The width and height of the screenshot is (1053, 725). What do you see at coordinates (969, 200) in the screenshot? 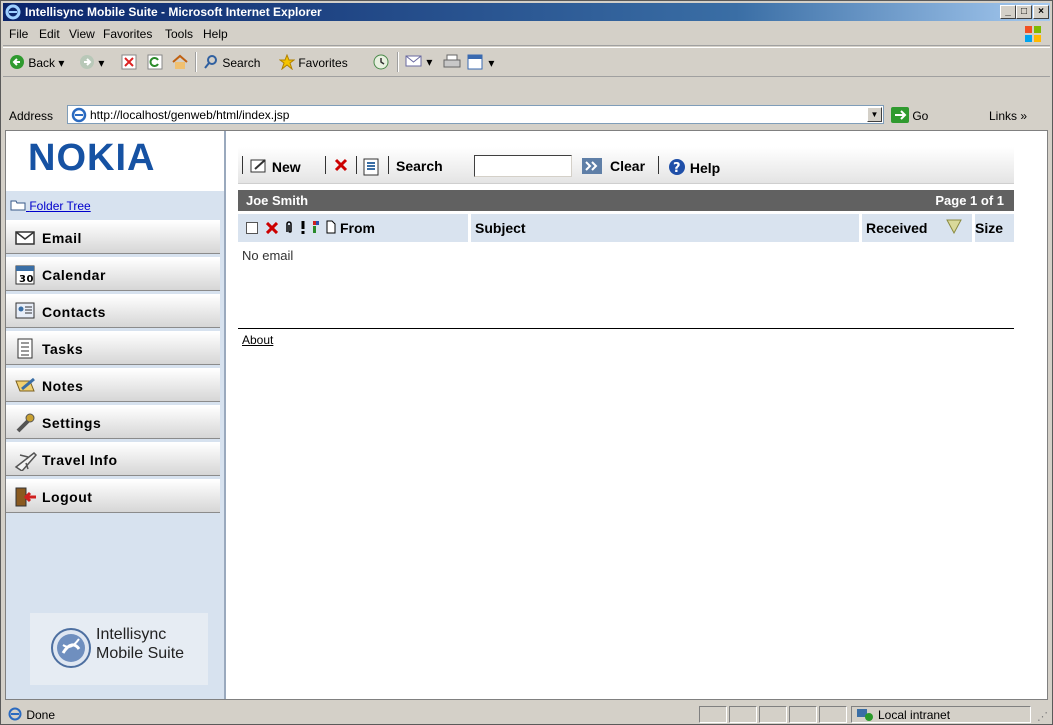
I see `page-indicator: Page 1 of 1` at bounding box center [969, 200].